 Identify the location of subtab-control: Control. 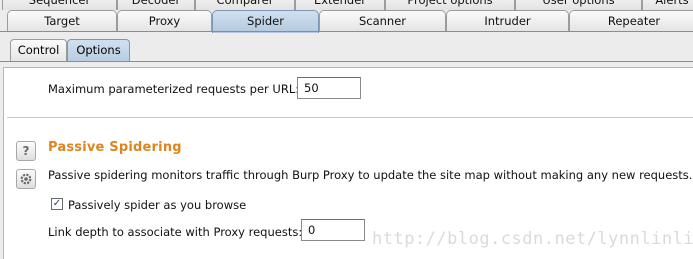
(38, 50).